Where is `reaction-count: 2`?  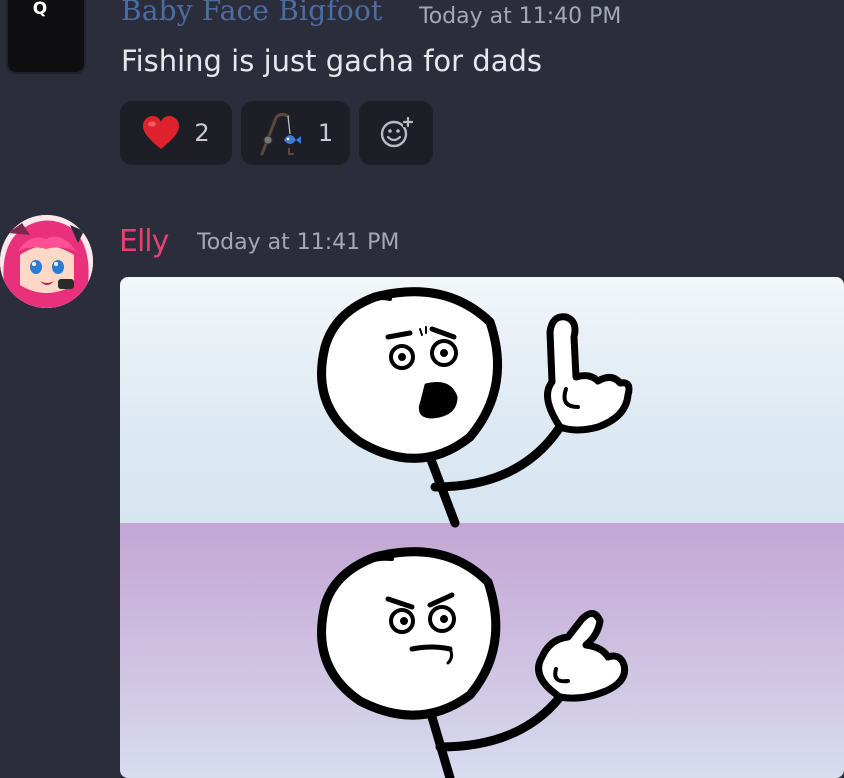
reaction-count: 2 is located at coordinates (202, 133).